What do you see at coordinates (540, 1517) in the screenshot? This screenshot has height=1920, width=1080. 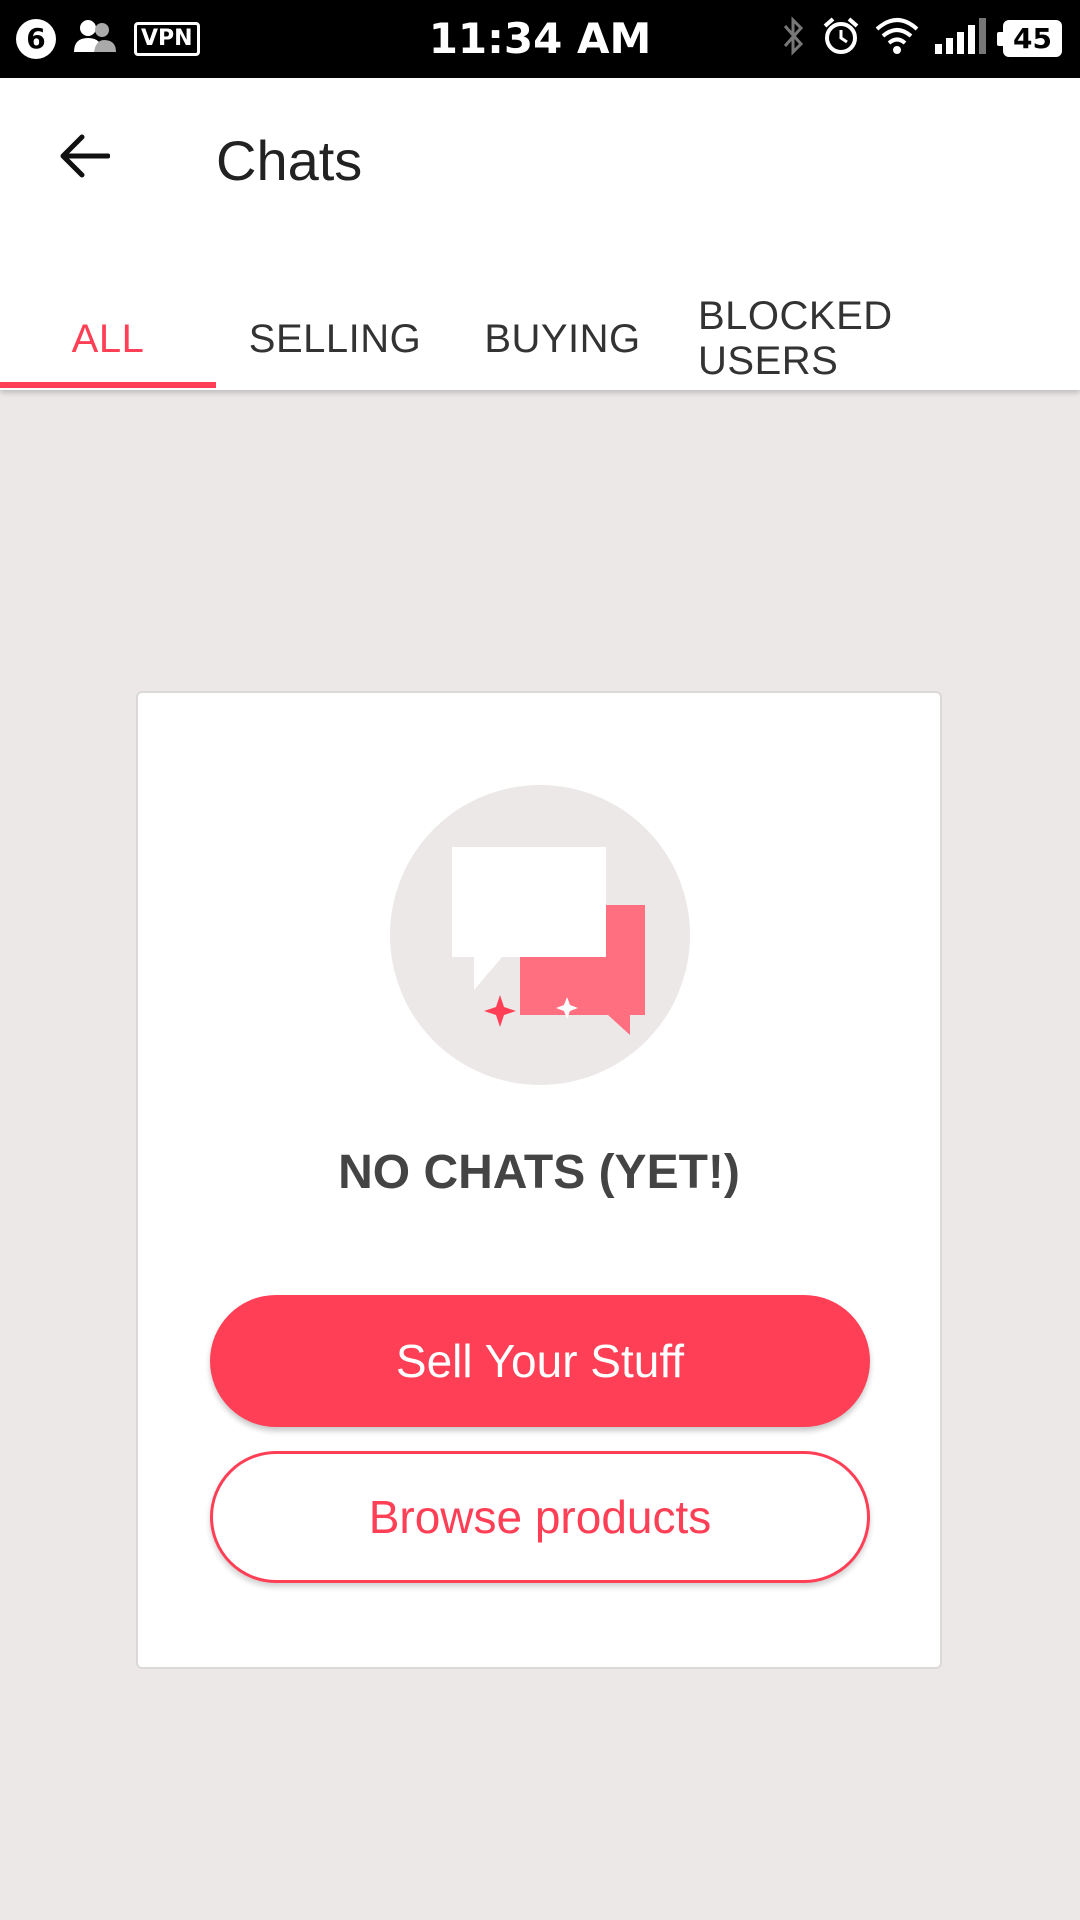 I see `browse-products-button: Browse products` at bounding box center [540, 1517].